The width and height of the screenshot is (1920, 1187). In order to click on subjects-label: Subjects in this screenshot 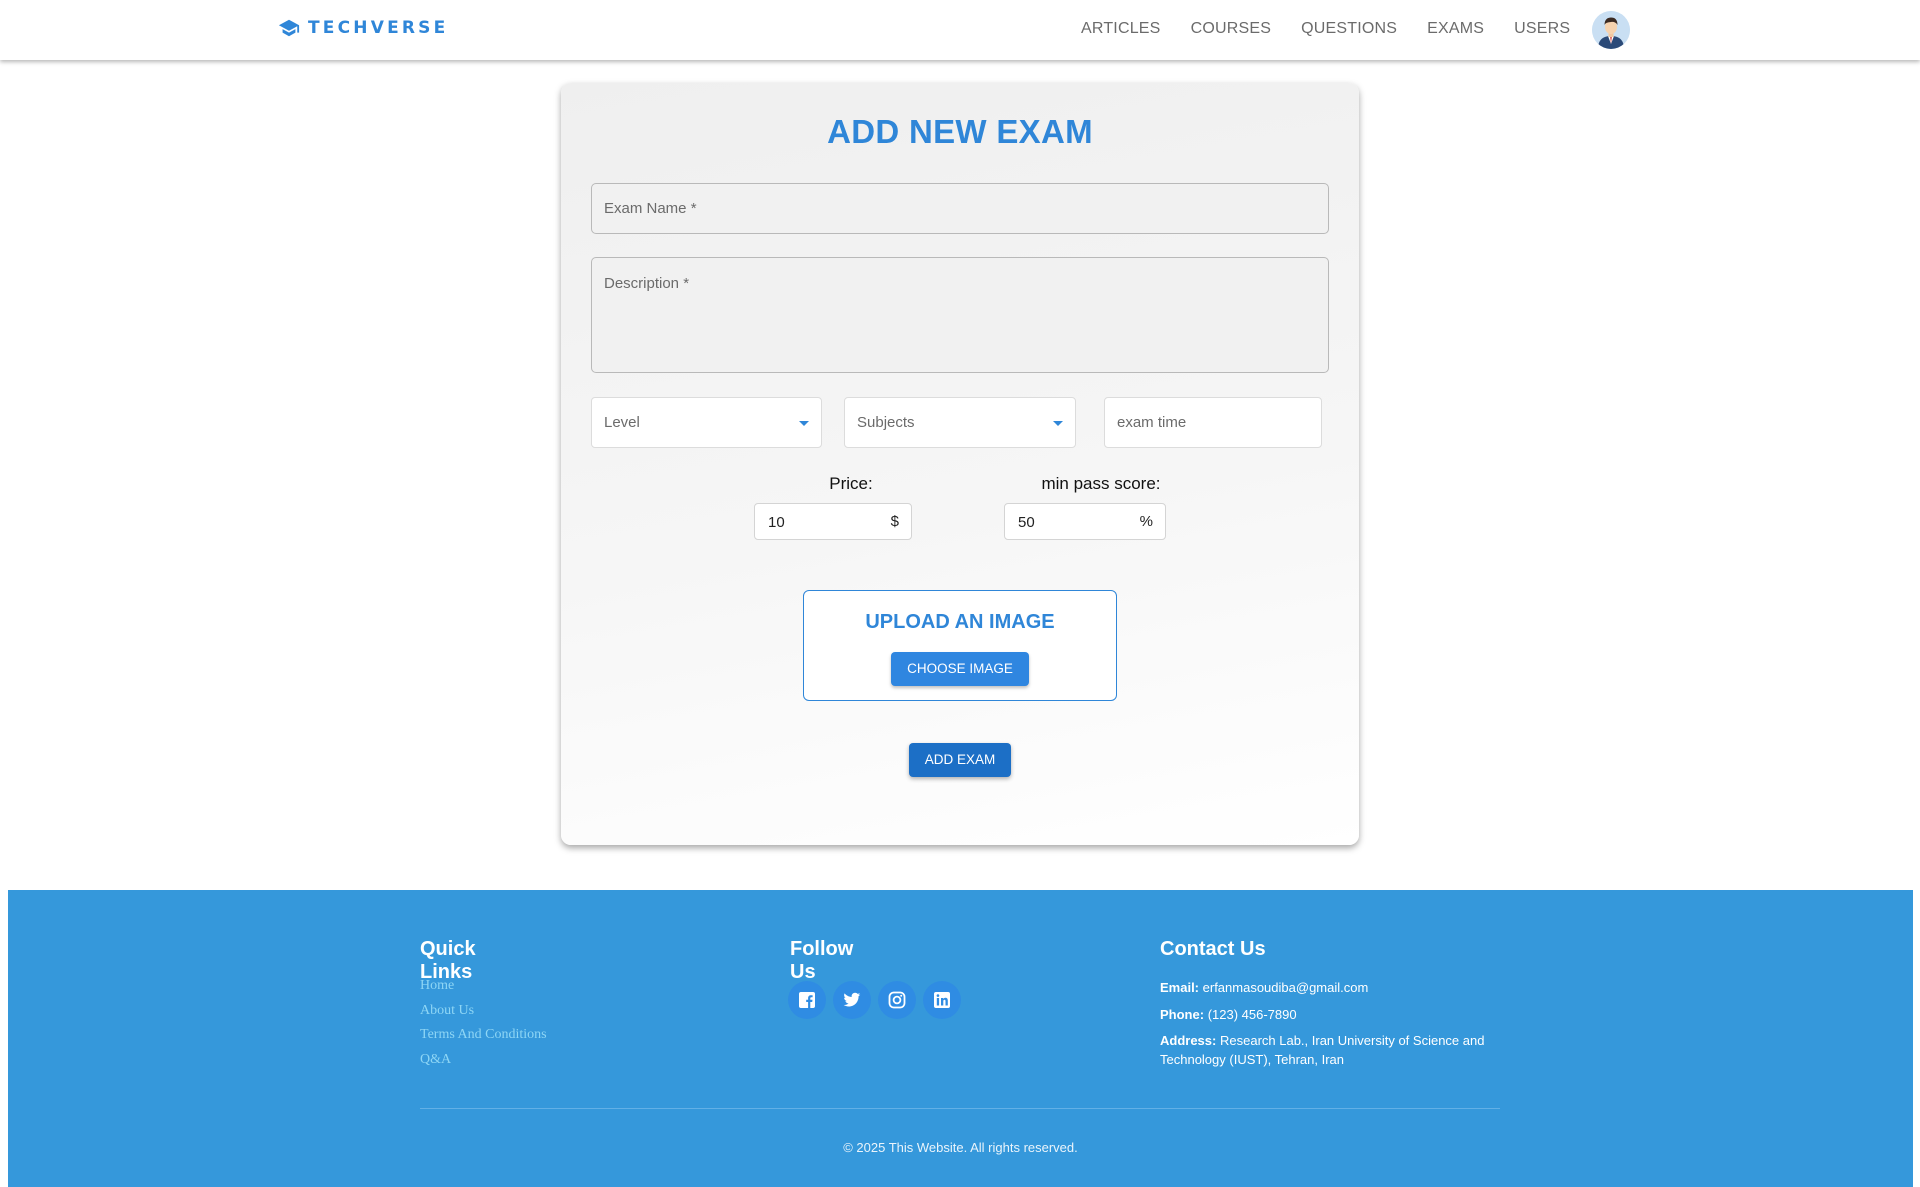, I will do `click(886, 422)`.